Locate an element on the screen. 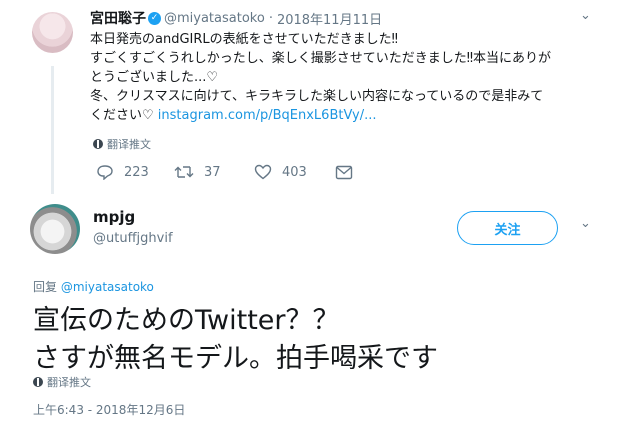 Image resolution: width=625 pixels, height=427 pixels. tweet-line: 本日発売のandGIRLの表紙をさせていただきました‼ is located at coordinates (244, 39).